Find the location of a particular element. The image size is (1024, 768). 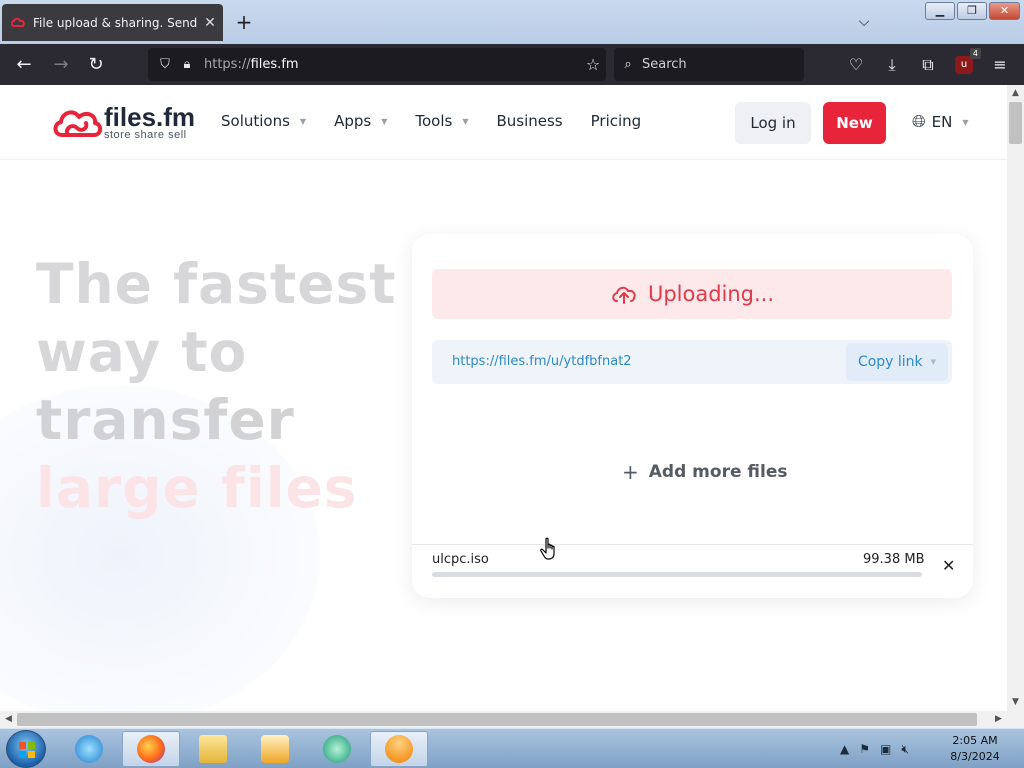

horizontal-scrollbar: ◀ ▶ is located at coordinates (503, 719).